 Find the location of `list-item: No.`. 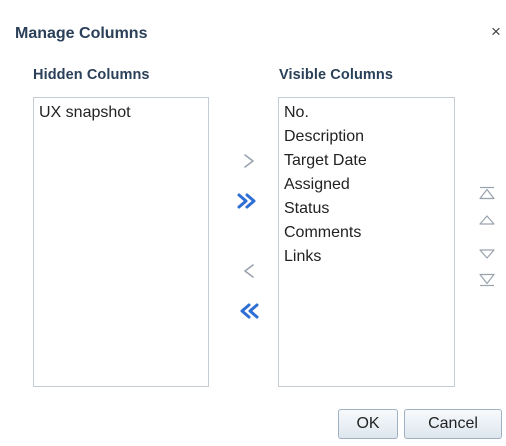

list-item: No. is located at coordinates (369, 113).